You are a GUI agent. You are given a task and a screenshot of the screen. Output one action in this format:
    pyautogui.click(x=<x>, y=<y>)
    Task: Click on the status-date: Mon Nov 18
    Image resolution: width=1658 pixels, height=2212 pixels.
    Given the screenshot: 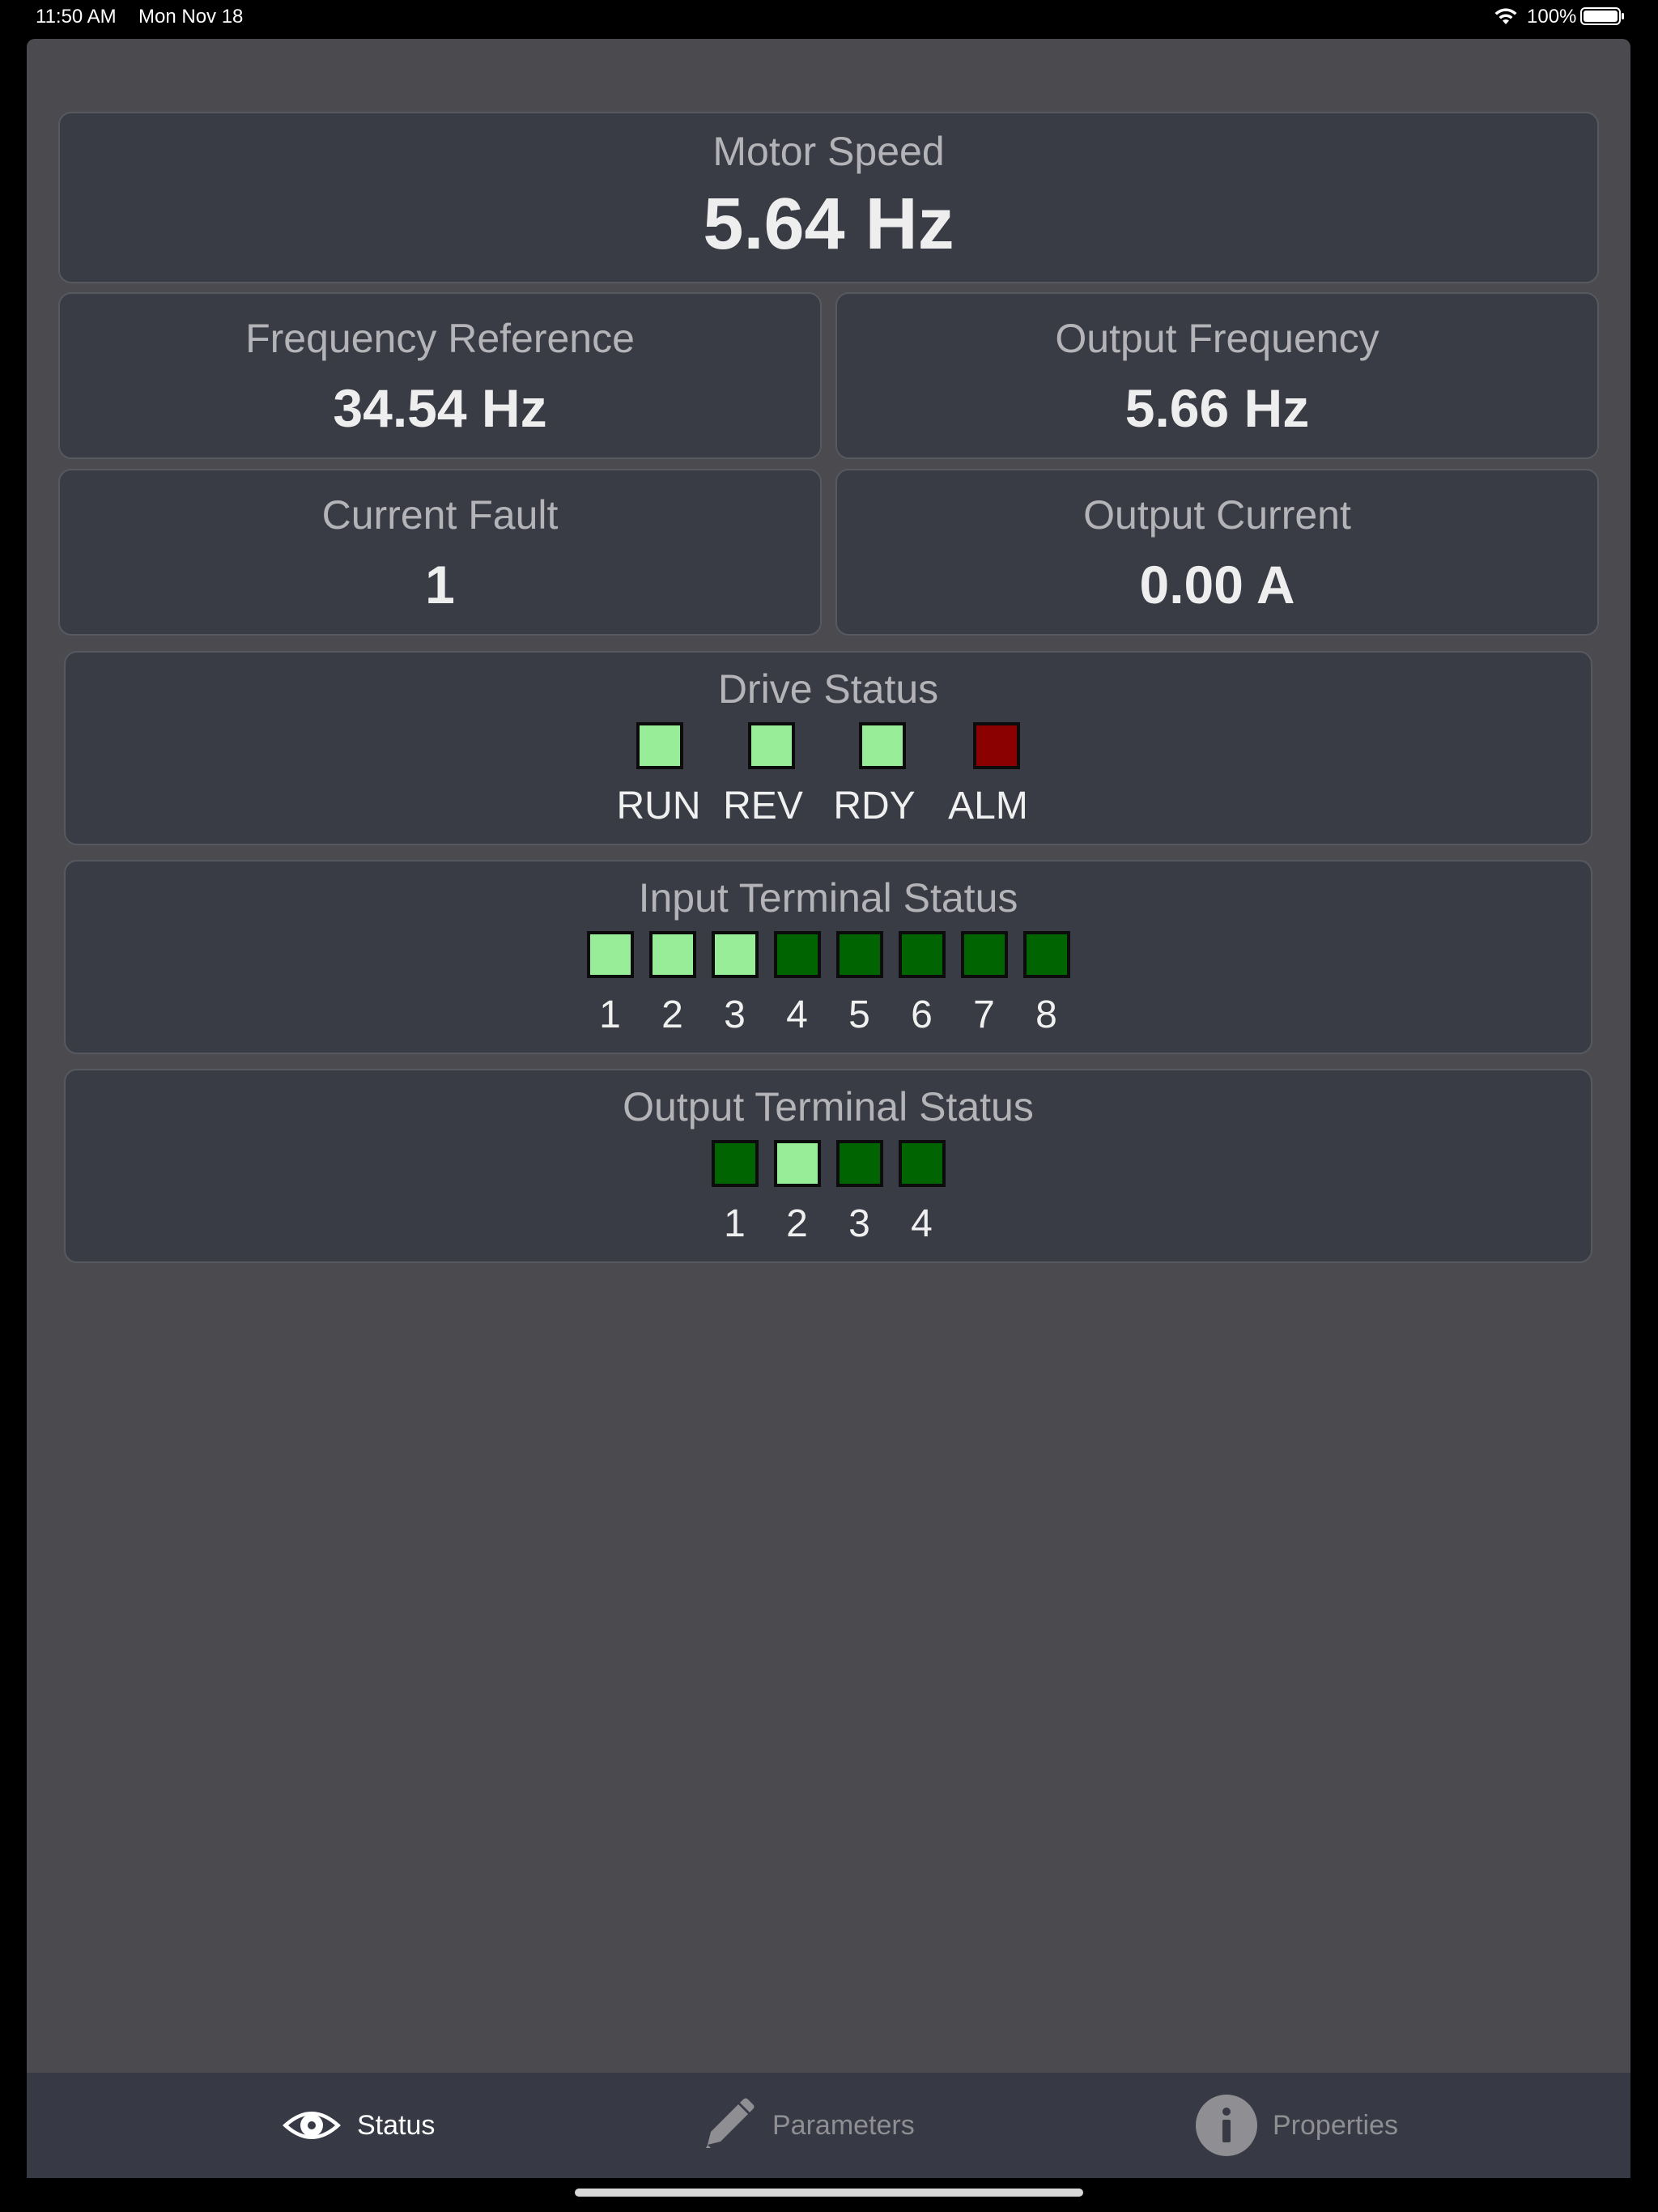 What is the action you would take?
    pyautogui.click(x=191, y=17)
    